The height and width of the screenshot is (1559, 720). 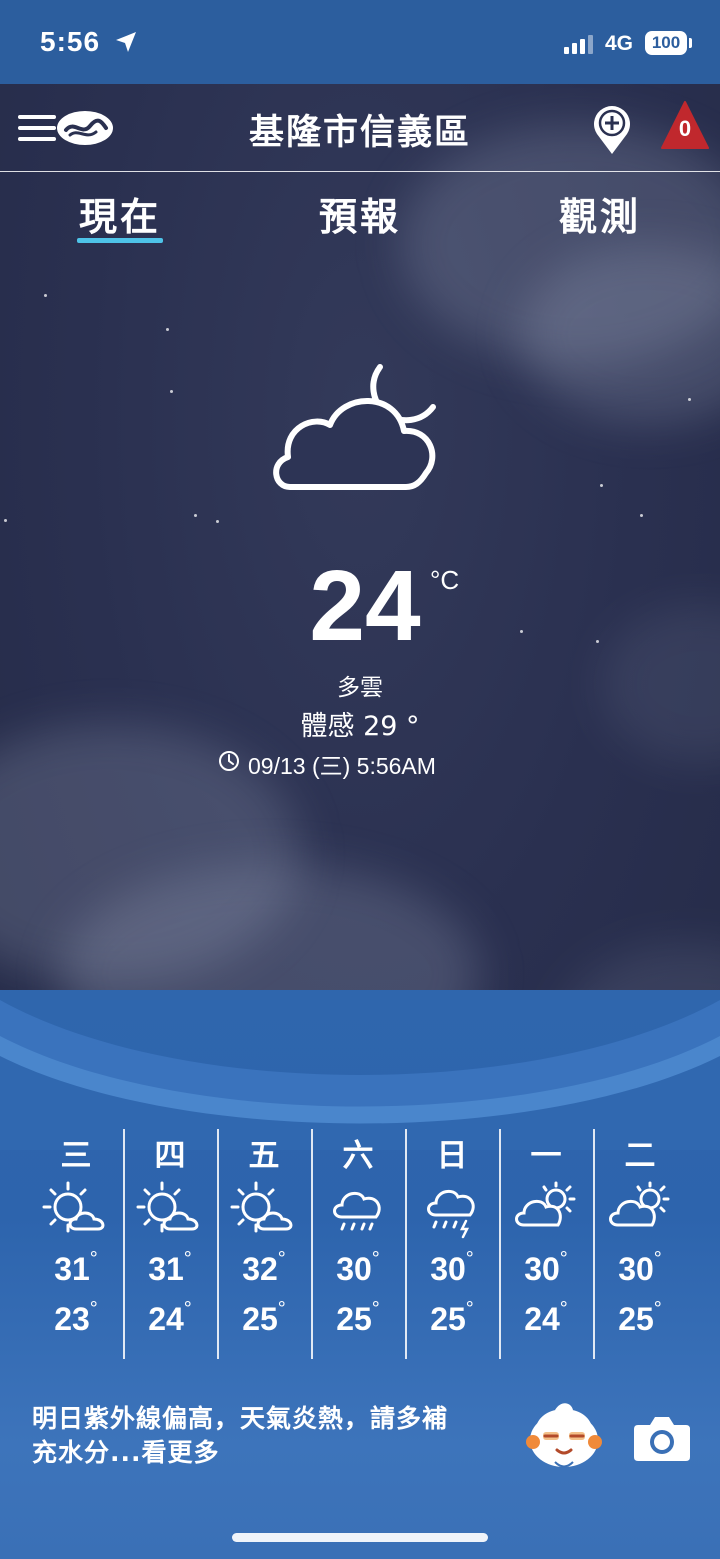 What do you see at coordinates (360, 688) in the screenshot?
I see `weather-condition: 多雲` at bounding box center [360, 688].